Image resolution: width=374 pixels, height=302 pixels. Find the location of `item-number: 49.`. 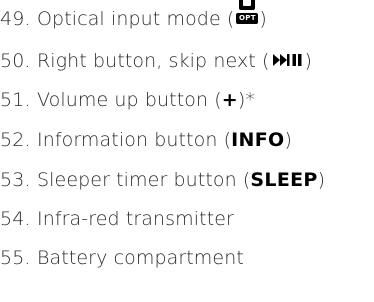

item-number: 49. is located at coordinates (15, 19).